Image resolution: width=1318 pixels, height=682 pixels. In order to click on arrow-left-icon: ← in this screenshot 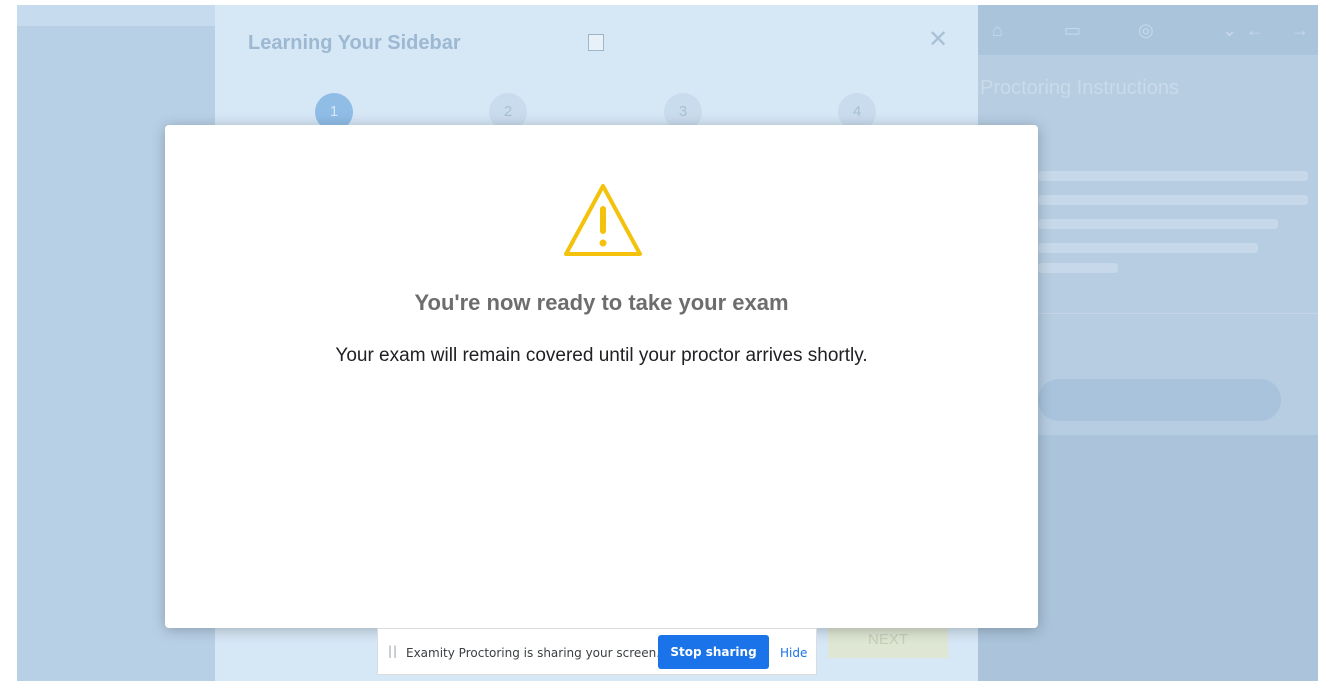, I will do `click(1255, 30)`.